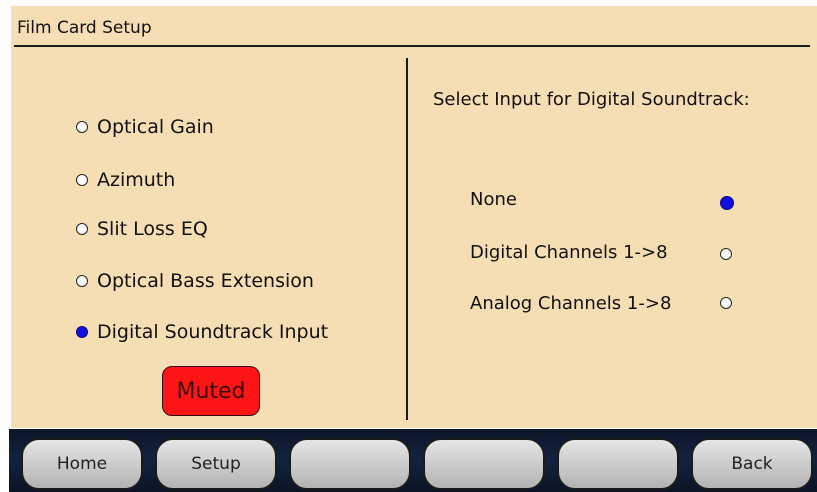 The height and width of the screenshot is (492, 817). What do you see at coordinates (82, 229) in the screenshot?
I see `radio-slit-loss-eq` at bounding box center [82, 229].